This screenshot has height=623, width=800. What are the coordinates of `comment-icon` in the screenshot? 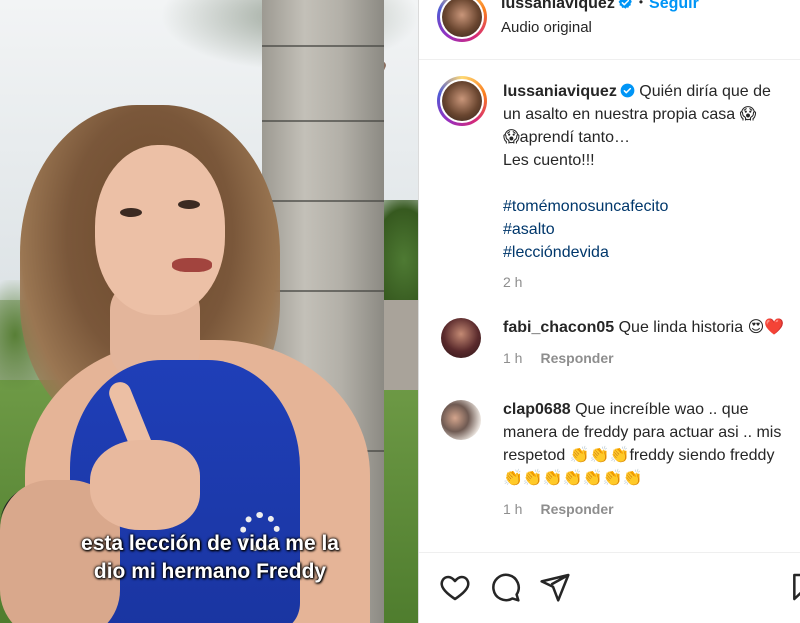 It's located at (505, 587).